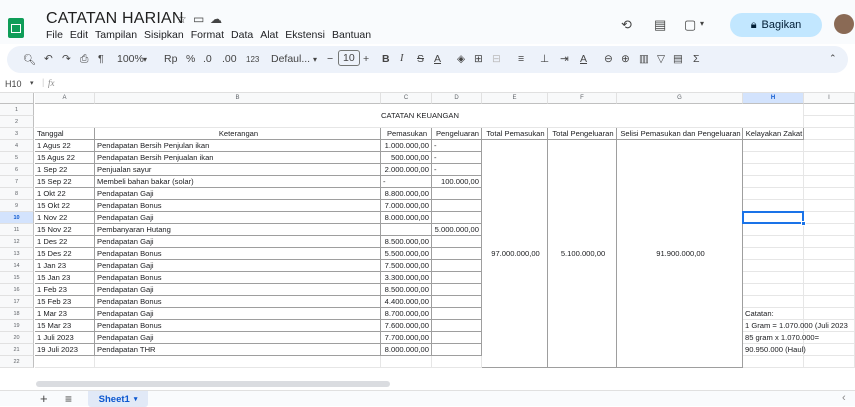 Image resolution: width=855 pixels, height=407 pixels. I want to click on row-header: 18, so click(17, 314).